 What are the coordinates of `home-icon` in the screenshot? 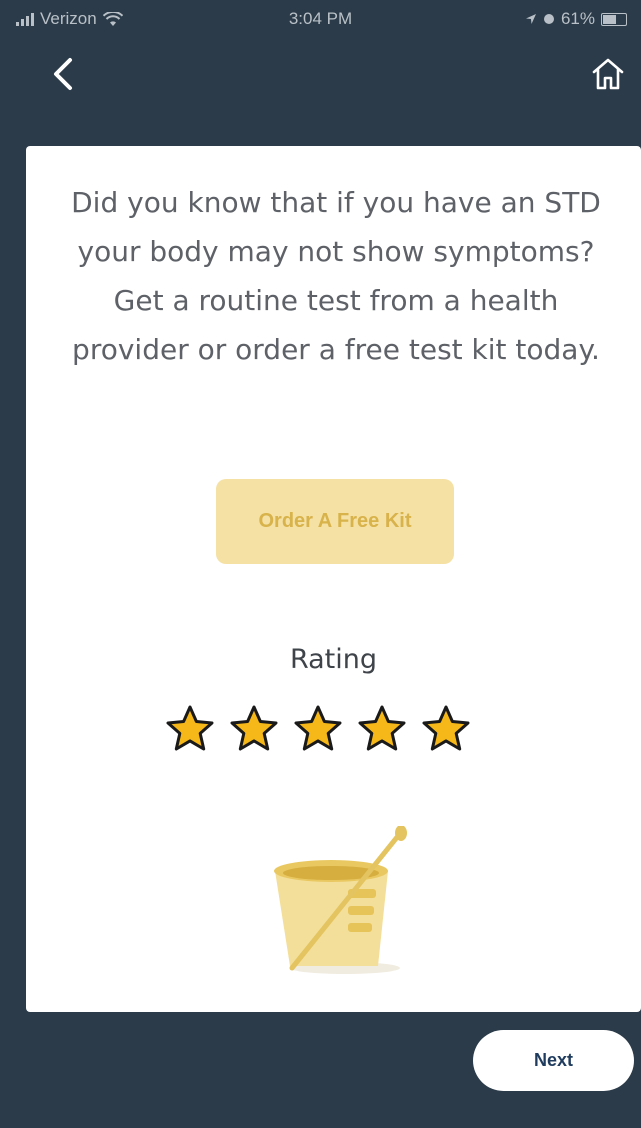 It's located at (608, 74).